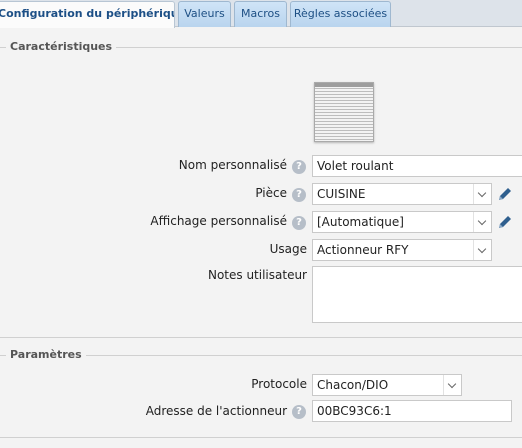  What do you see at coordinates (261, 337) in the screenshot?
I see `section-divider` at bounding box center [261, 337].